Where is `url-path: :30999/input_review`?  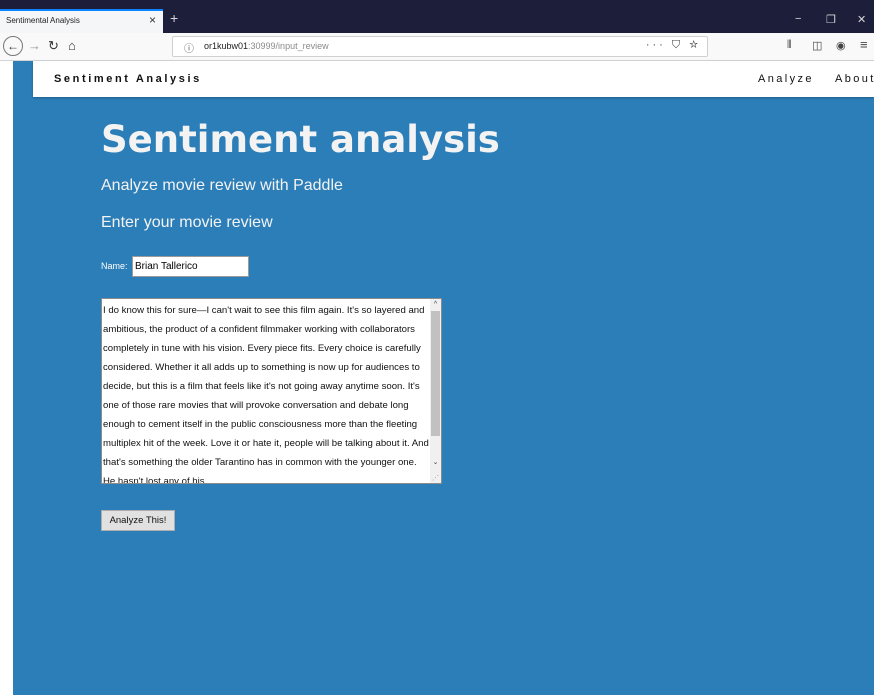
url-path: :30999/input_review is located at coordinates (288, 46).